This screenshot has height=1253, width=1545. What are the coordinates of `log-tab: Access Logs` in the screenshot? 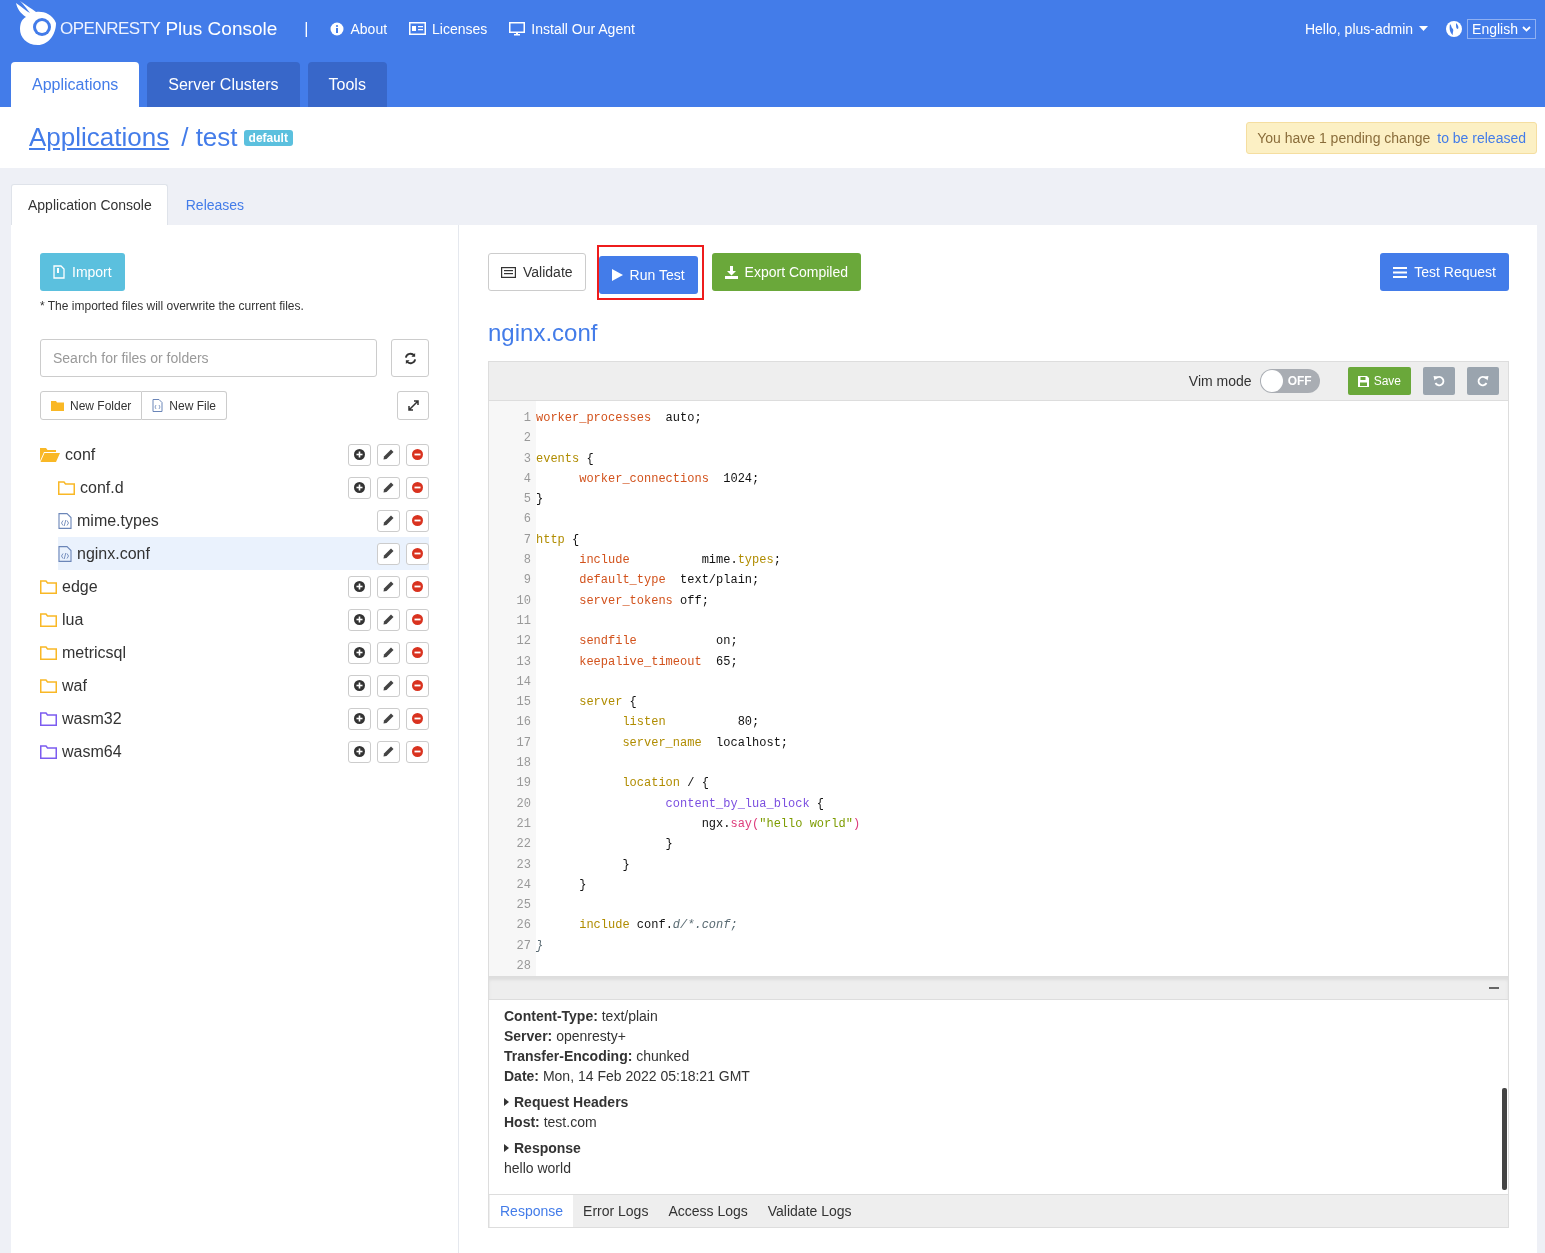 It's located at (708, 1211).